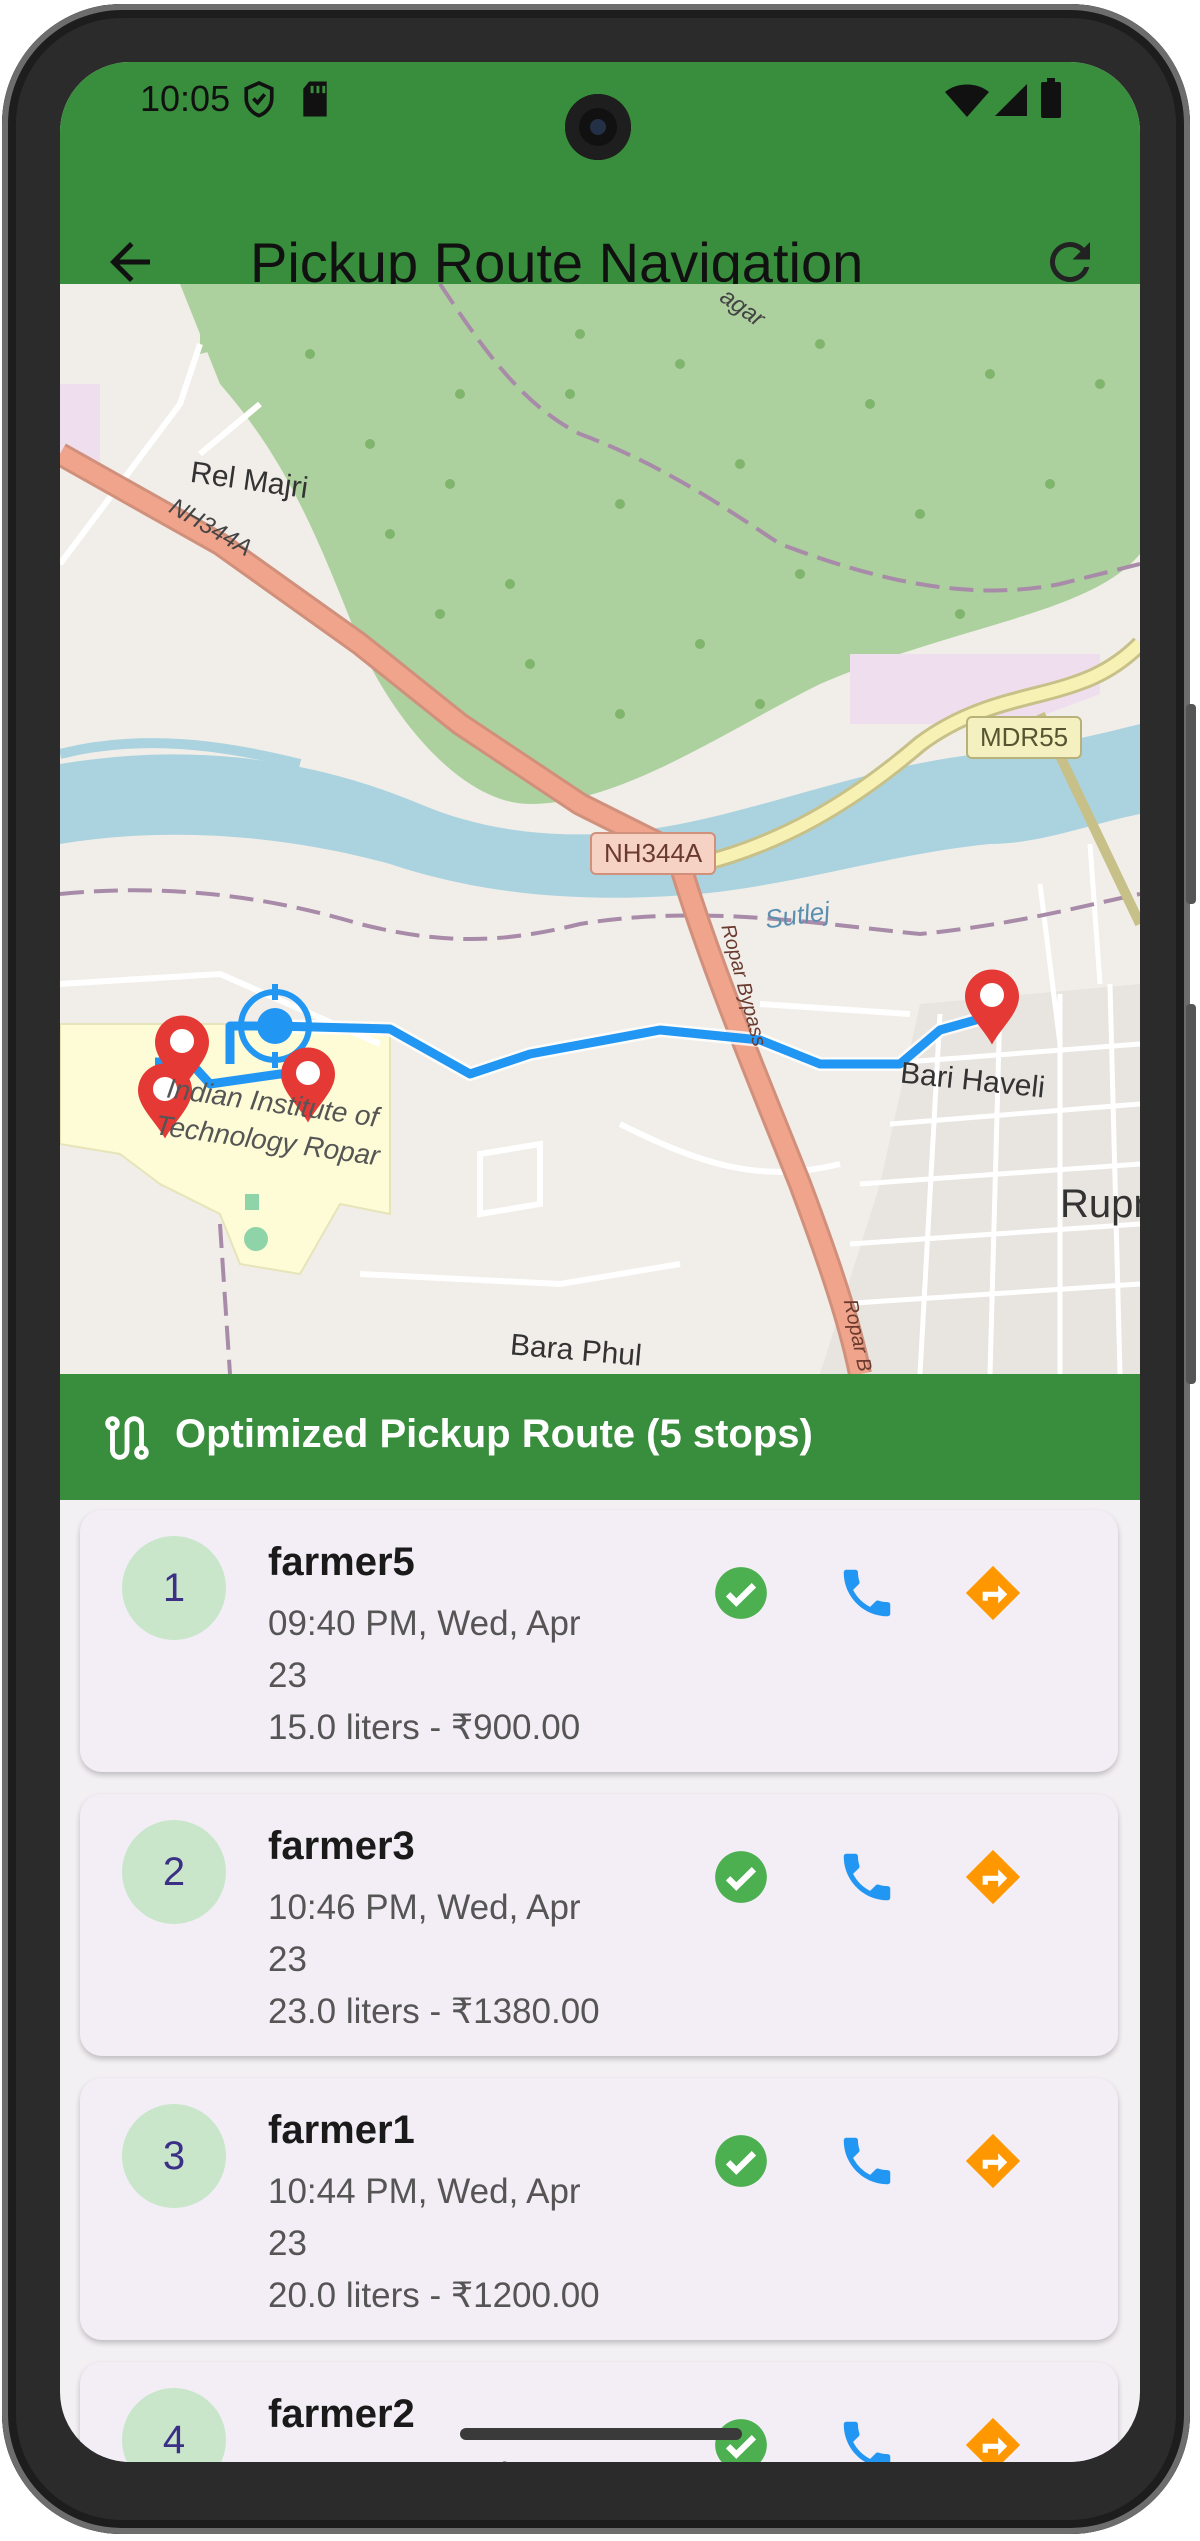 This screenshot has height=2541, width=1200. I want to click on stop-farmer-name: farmer5, so click(341, 1562).